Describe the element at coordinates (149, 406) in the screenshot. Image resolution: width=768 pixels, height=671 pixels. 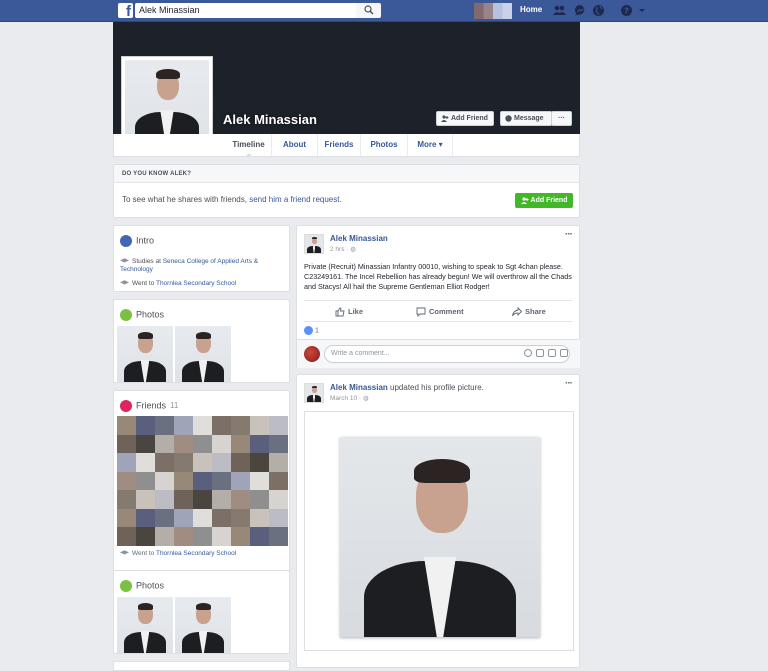
I see `friends-title: Friends 11` at that location.